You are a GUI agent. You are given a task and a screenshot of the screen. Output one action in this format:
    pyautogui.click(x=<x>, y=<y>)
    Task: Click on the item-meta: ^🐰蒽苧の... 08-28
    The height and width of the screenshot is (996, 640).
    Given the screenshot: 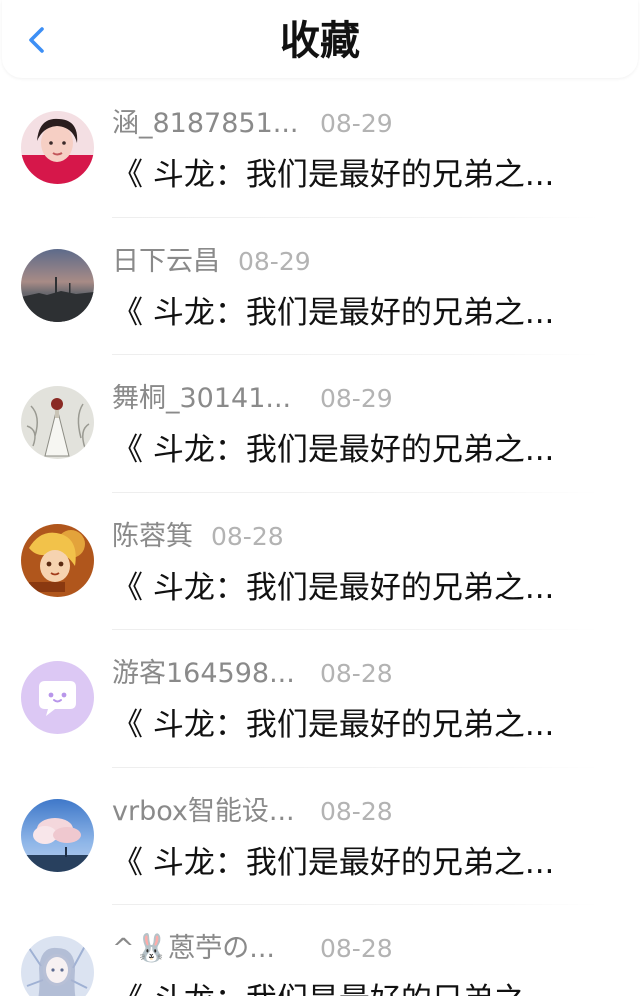 What is the action you would take?
    pyautogui.click(x=252, y=949)
    